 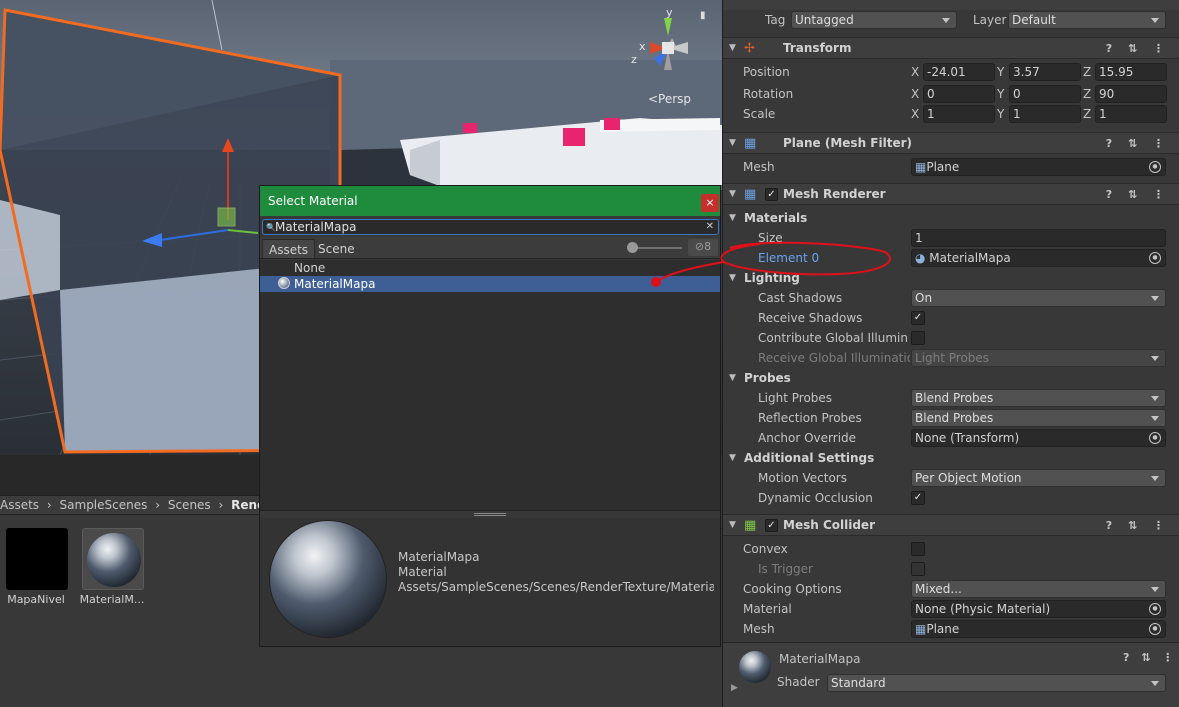 What do you see at coordinates (734, 688) in the screenshot?
I see `foldout-icon: ▶` at bounding box center [734, 688].